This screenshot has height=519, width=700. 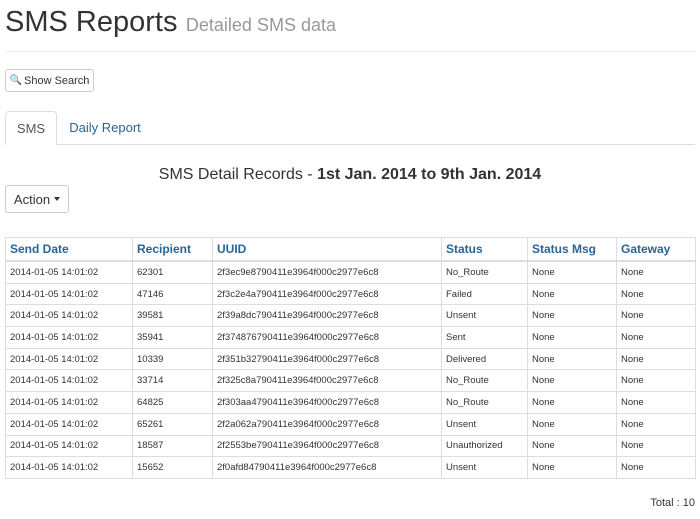 What do you see at coordinates (327, 381) in the screenshot?
I see `uuid-cell: 2f325c8a790411e3964f000c2977e6c8` at bounding box center [327, 381].